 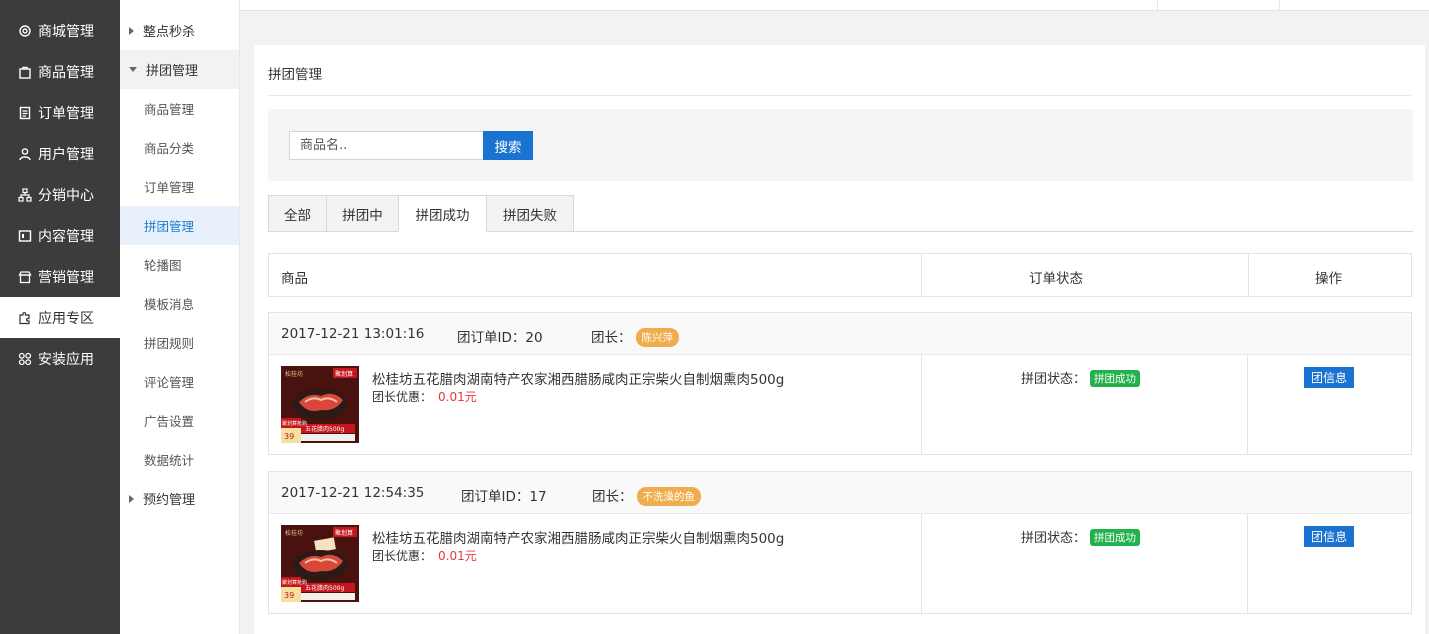 I want to click on sub-item-label: 订单管理, so click(x=169, y=187).